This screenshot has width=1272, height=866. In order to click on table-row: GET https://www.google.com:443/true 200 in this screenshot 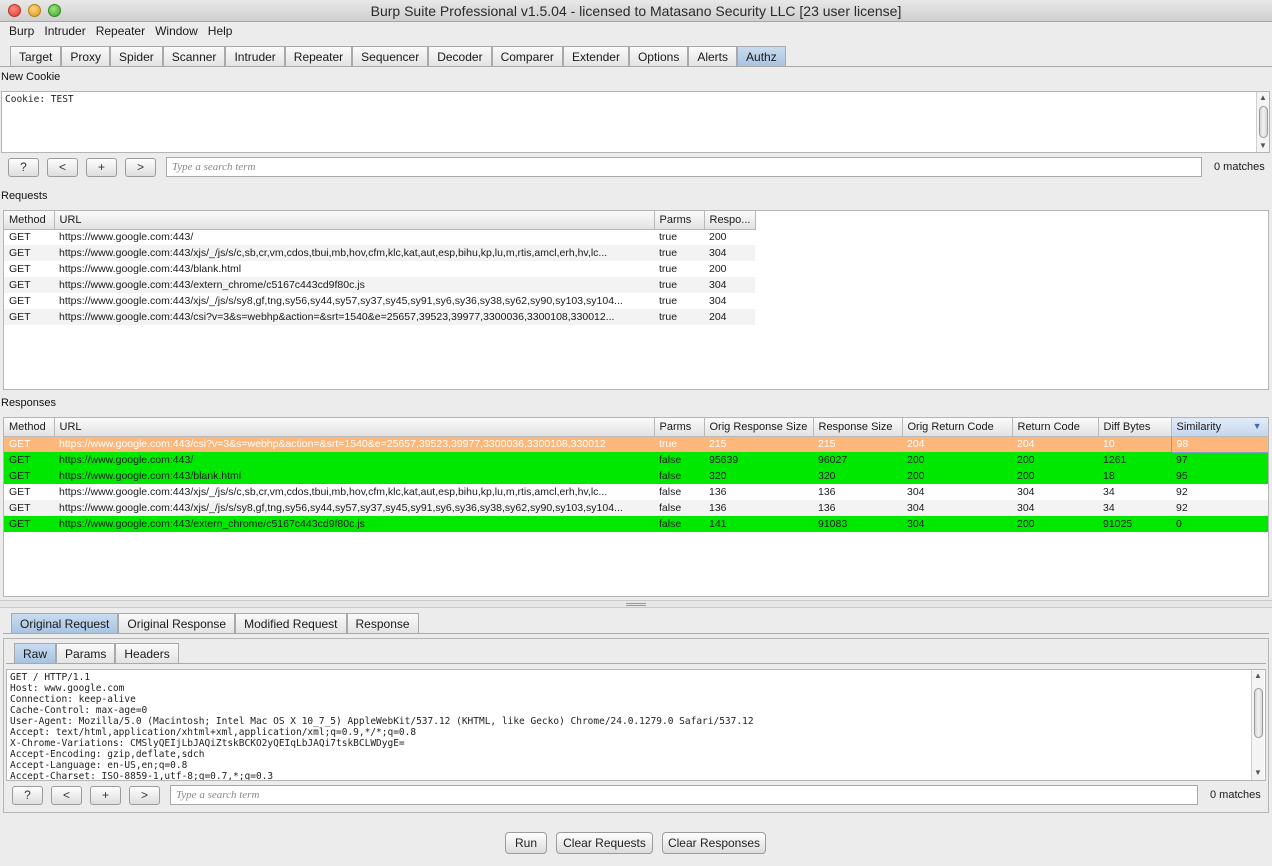, I will do `click(379, 237)`.